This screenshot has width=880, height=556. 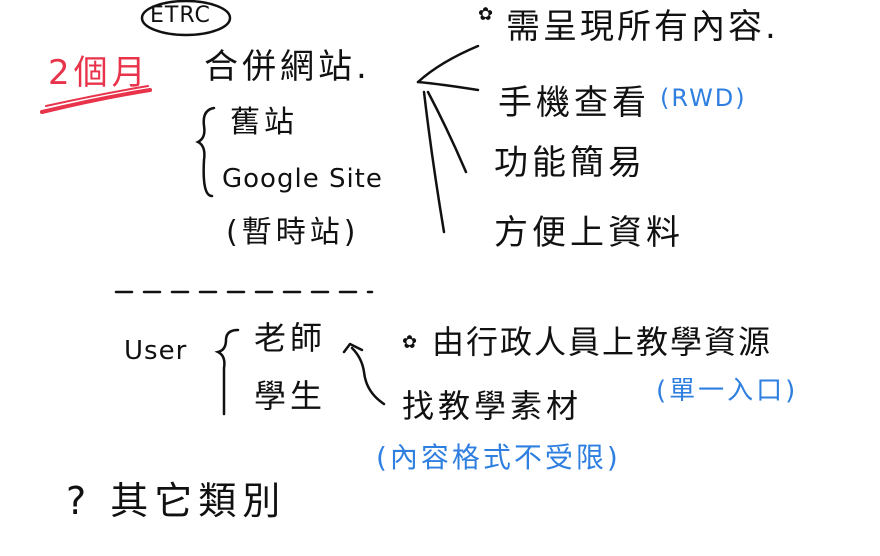 What do you see at coordinates (727, 391) in the screenshot?
I see `single-entry-note: (單一入口)` at bounding box center [727, 391].